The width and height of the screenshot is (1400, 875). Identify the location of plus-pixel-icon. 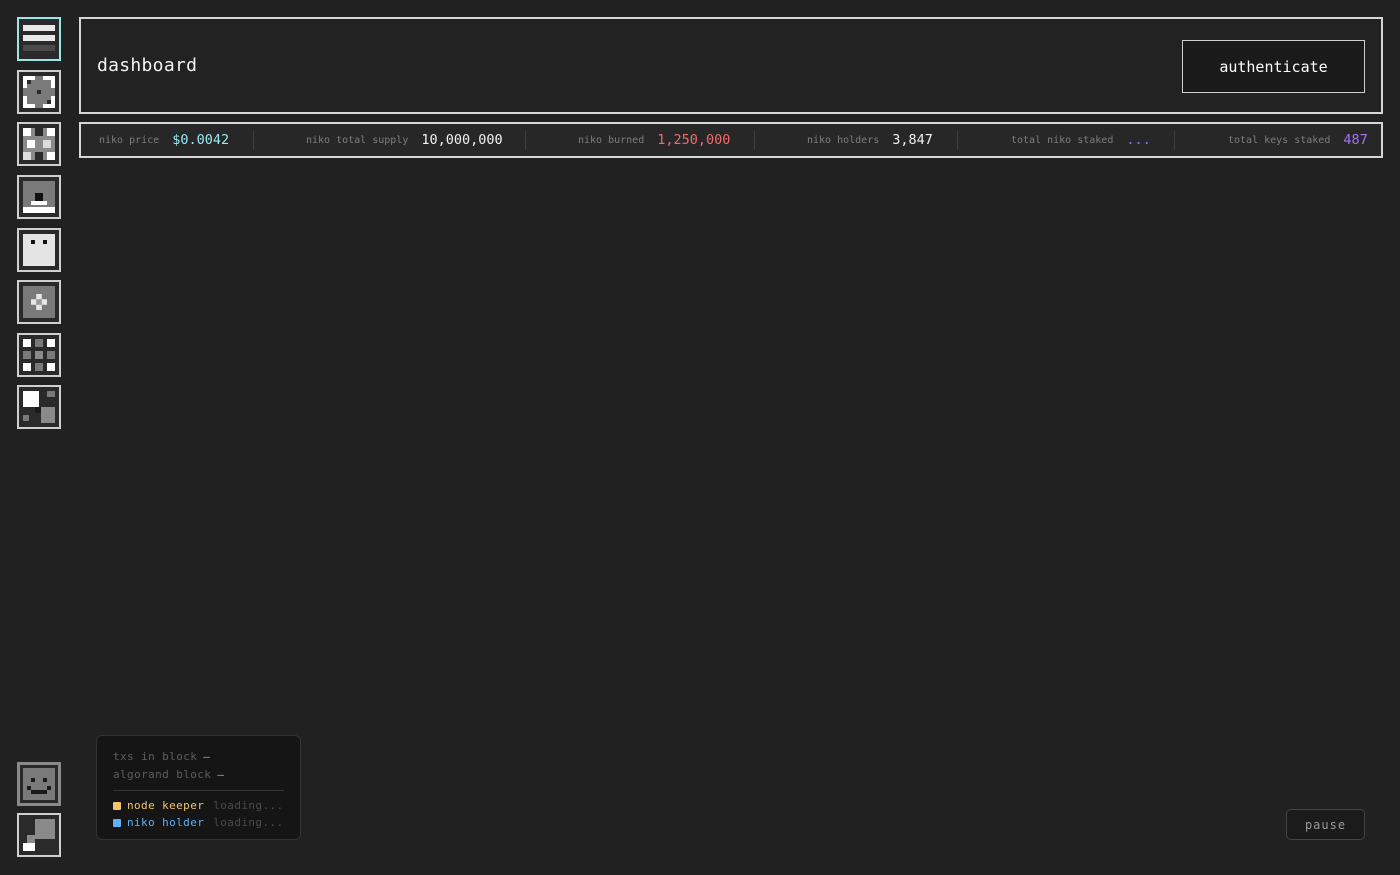
(39, 302).